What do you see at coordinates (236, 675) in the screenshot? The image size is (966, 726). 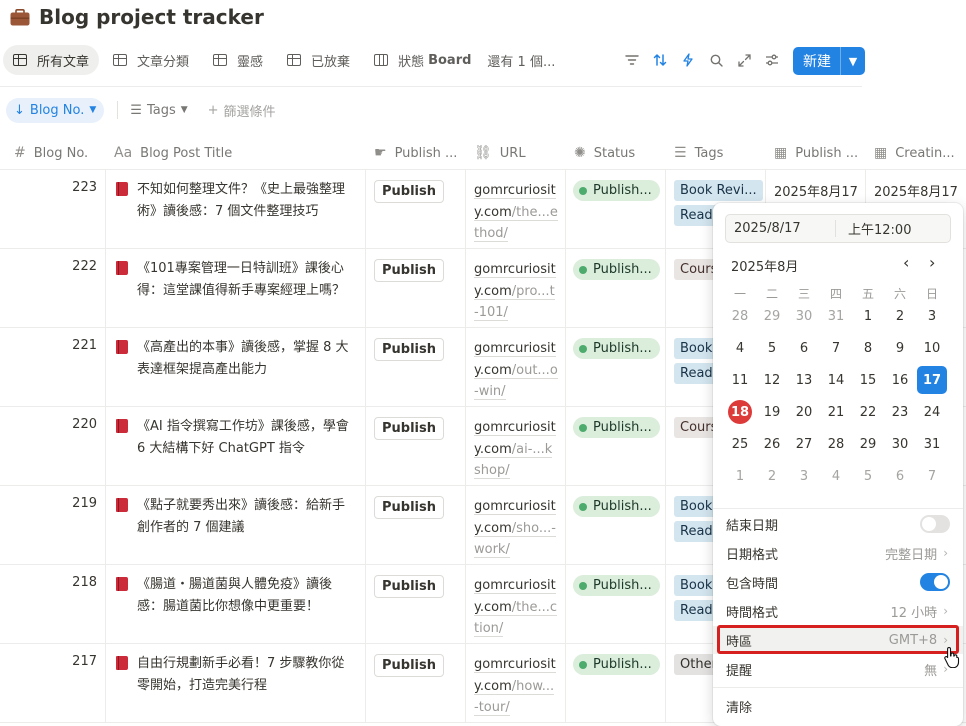 I see `post-title: 自由行規劃新手必看！7 步驟教你從零開始，打造完美行程` at bounding box center [236, 675].